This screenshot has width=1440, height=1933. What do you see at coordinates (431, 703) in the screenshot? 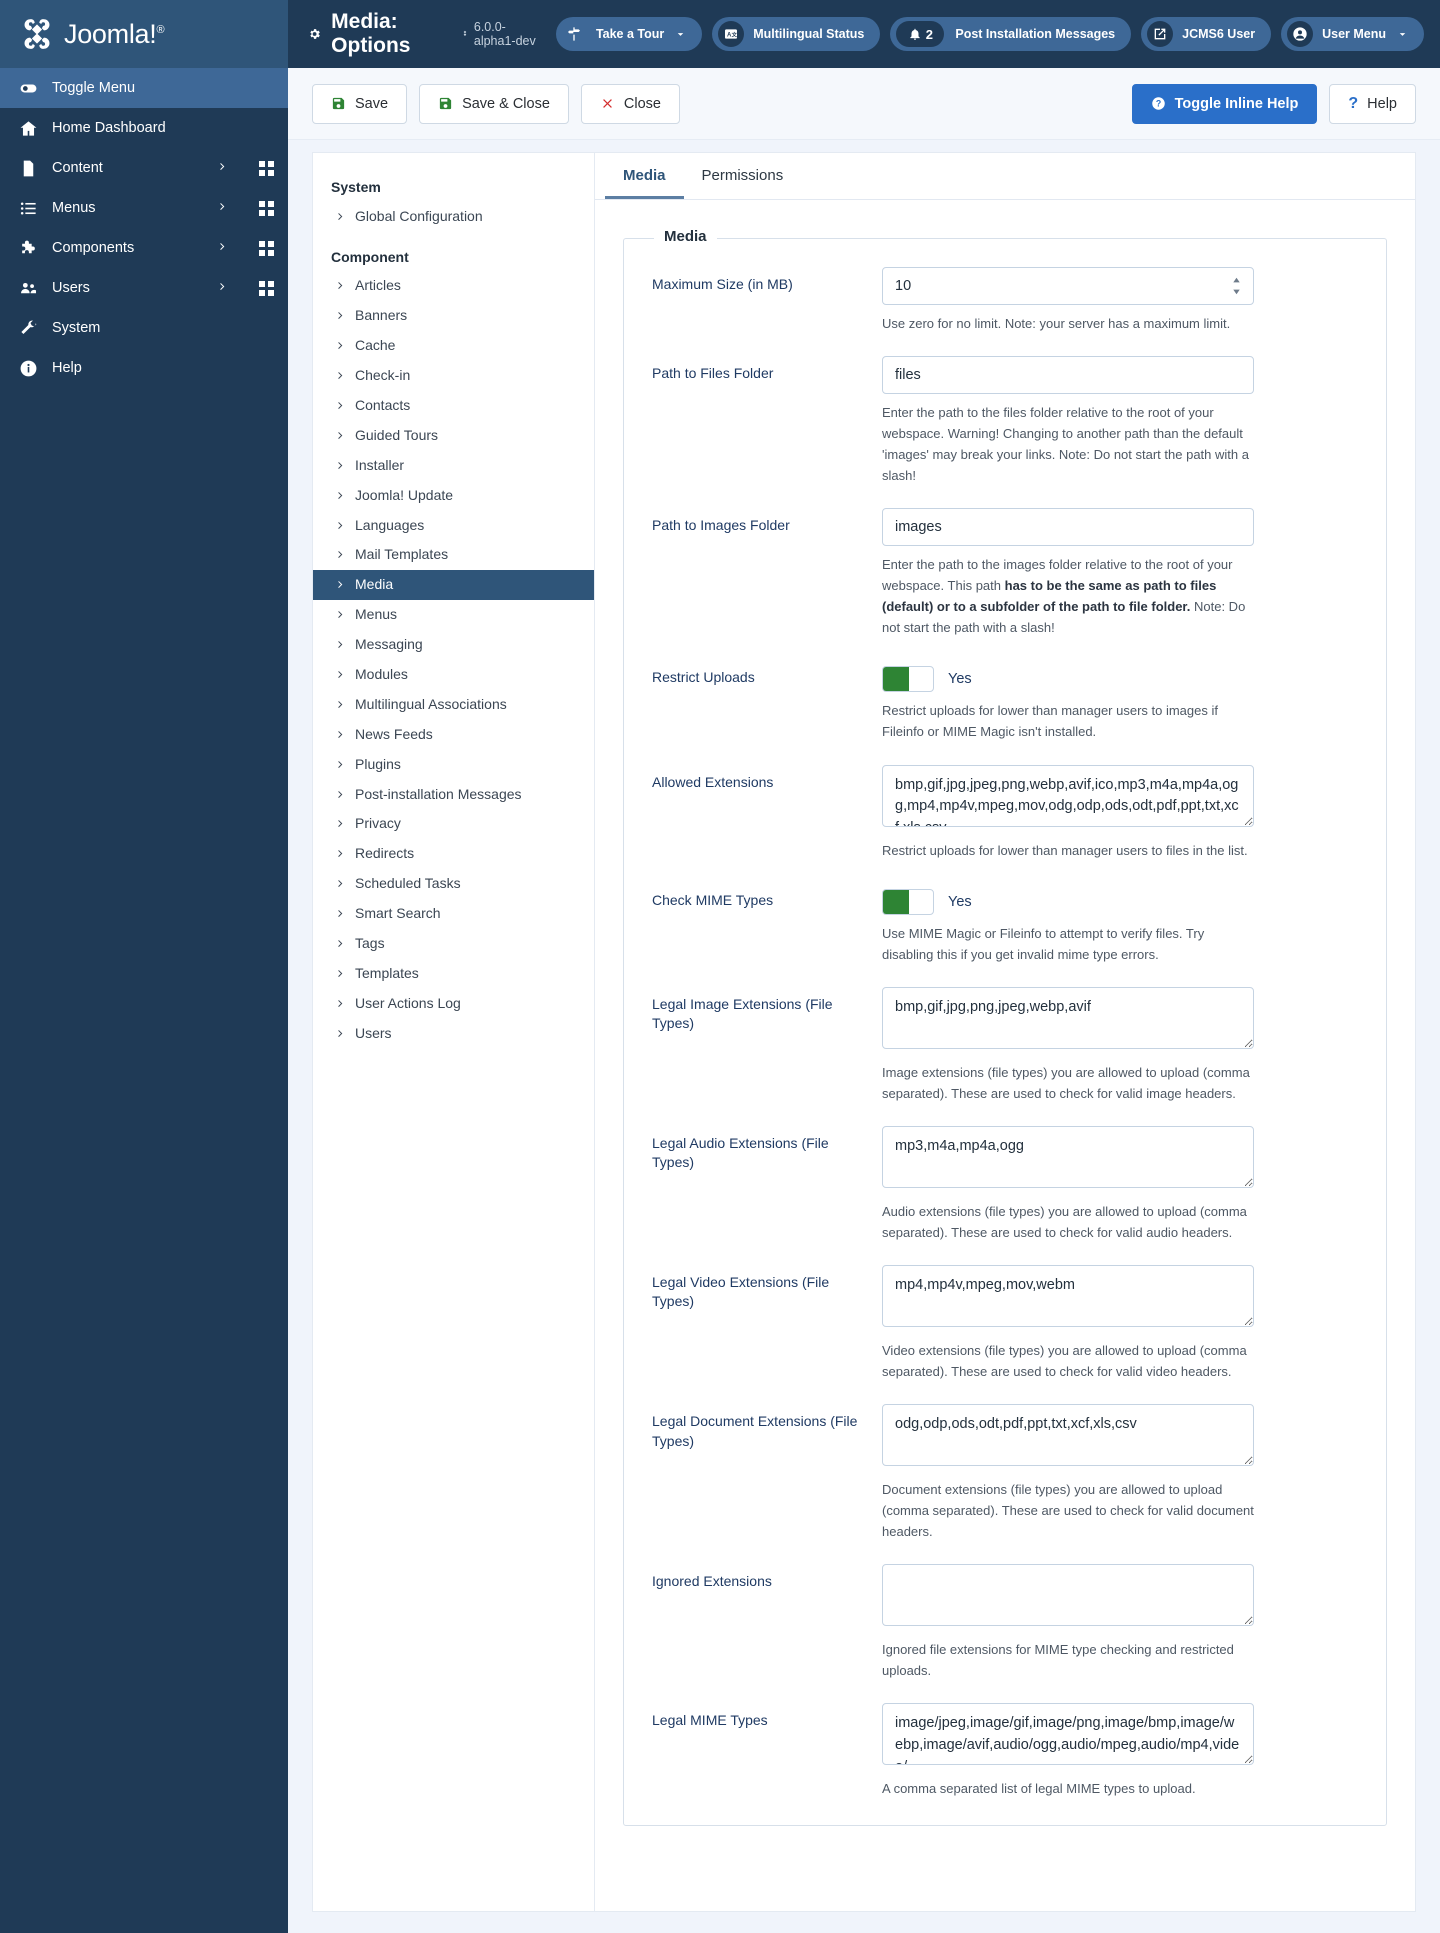
I see `tree-item-label: Multilingual Associations` at bounding box center [431, 703].